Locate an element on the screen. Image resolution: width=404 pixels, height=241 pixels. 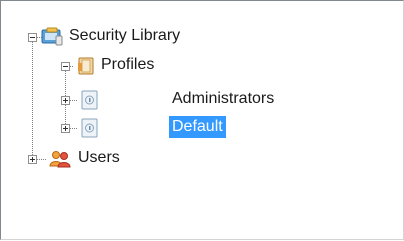
tree-node-label: Users is located at coordinates (99, 157).